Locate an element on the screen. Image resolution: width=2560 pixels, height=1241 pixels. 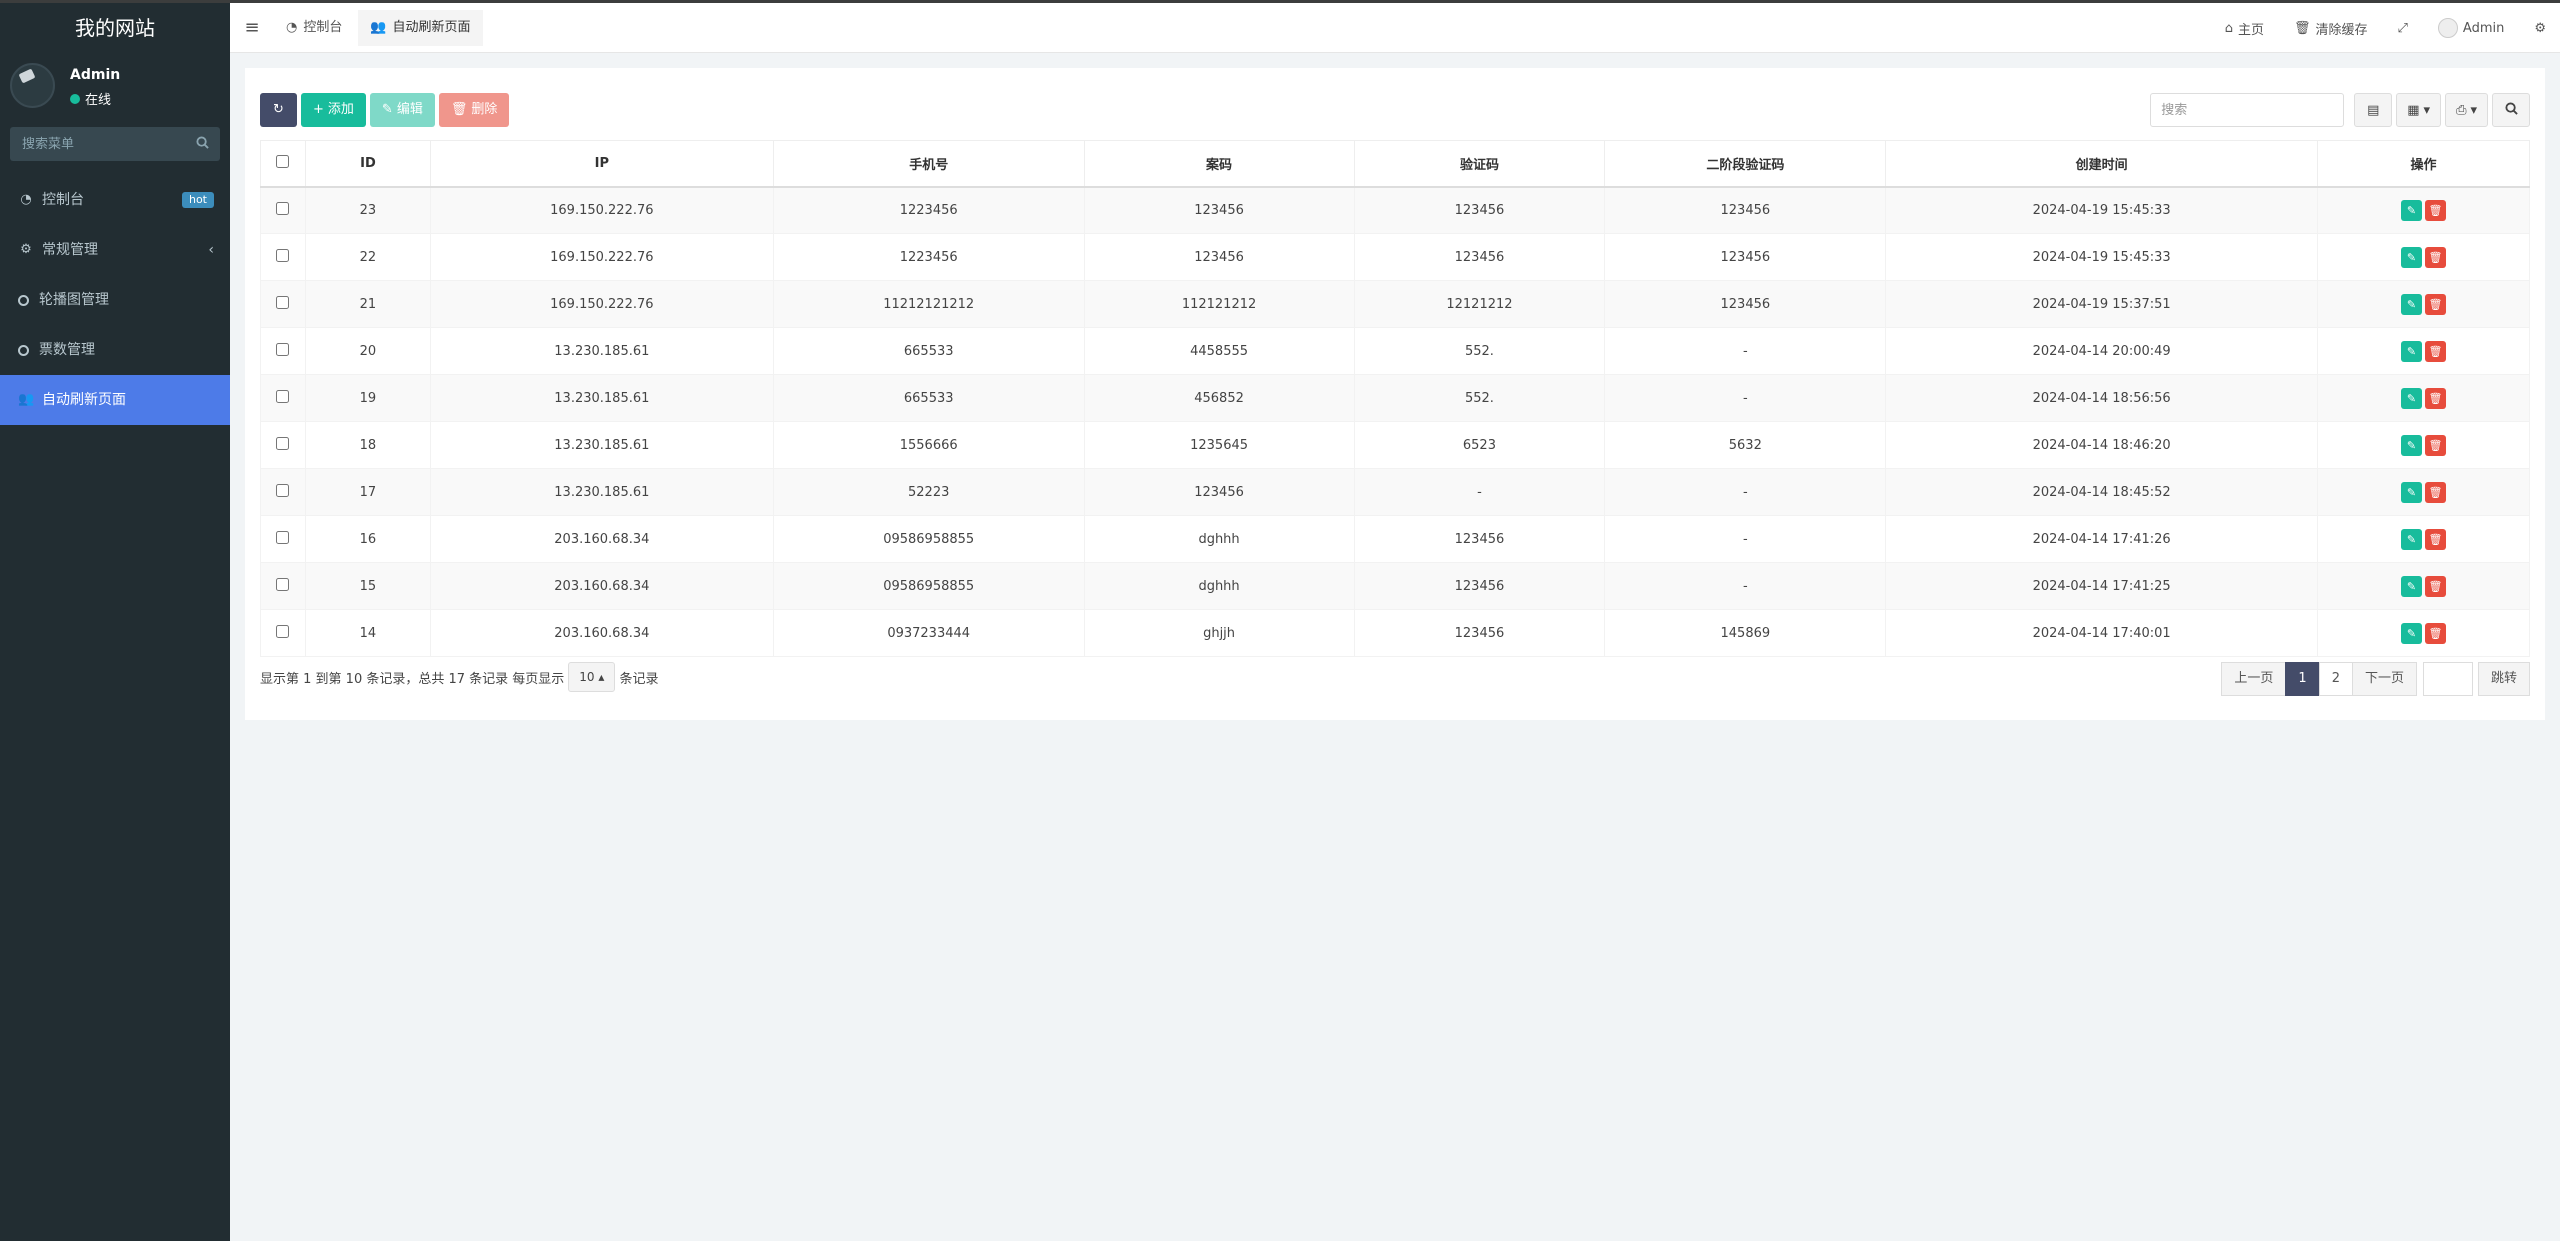
table-cell: 4458555 is located at coordinates (1219, 351).